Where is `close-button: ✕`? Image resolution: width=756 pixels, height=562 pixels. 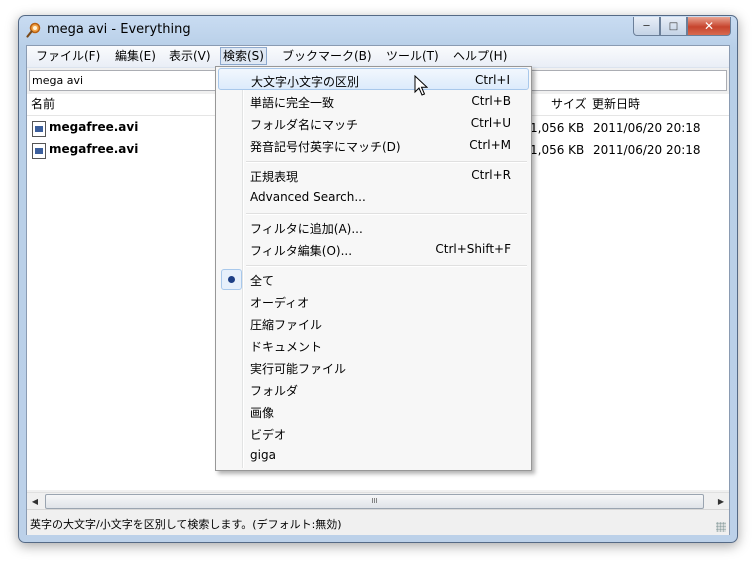 close-button: ✕ is located at coordinates (709, 26).